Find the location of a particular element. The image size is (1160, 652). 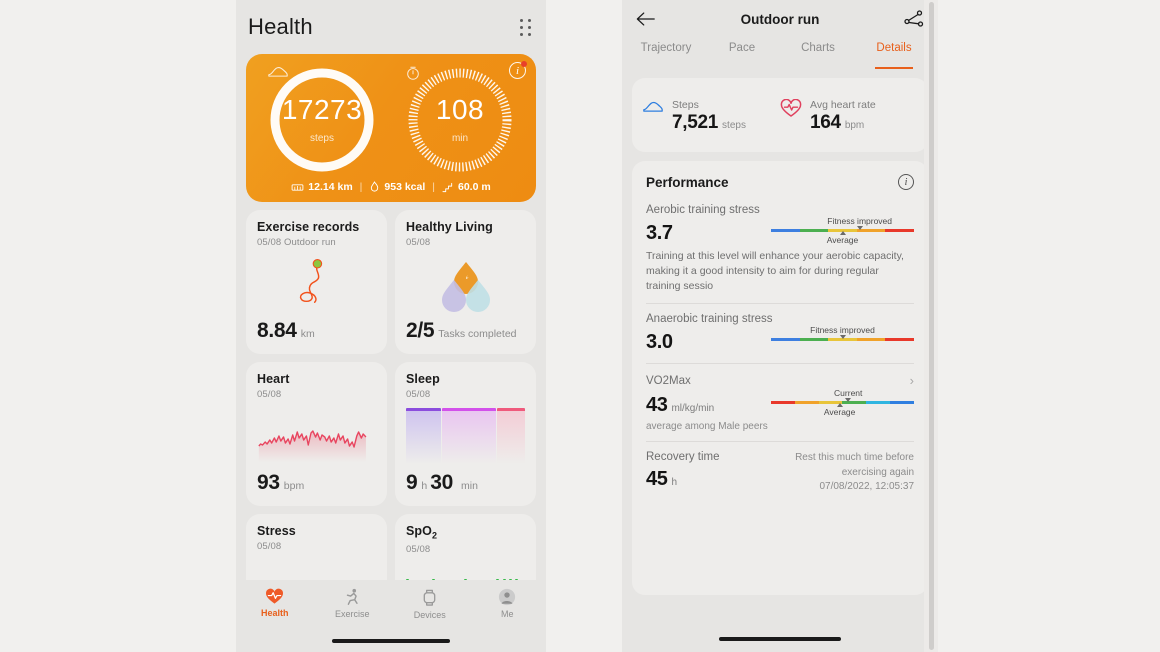

aerobic-gauge: Fitness improved Average is located at coordinates (842, 230).